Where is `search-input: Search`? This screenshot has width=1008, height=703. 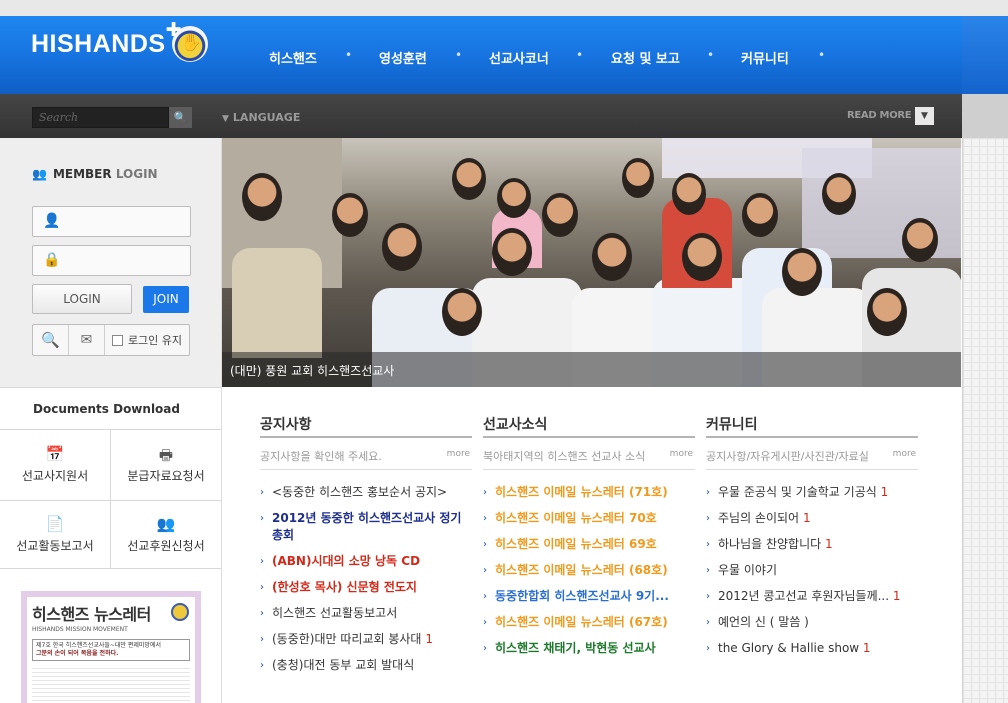
search-input: Search is located at coordinates (100, 117).